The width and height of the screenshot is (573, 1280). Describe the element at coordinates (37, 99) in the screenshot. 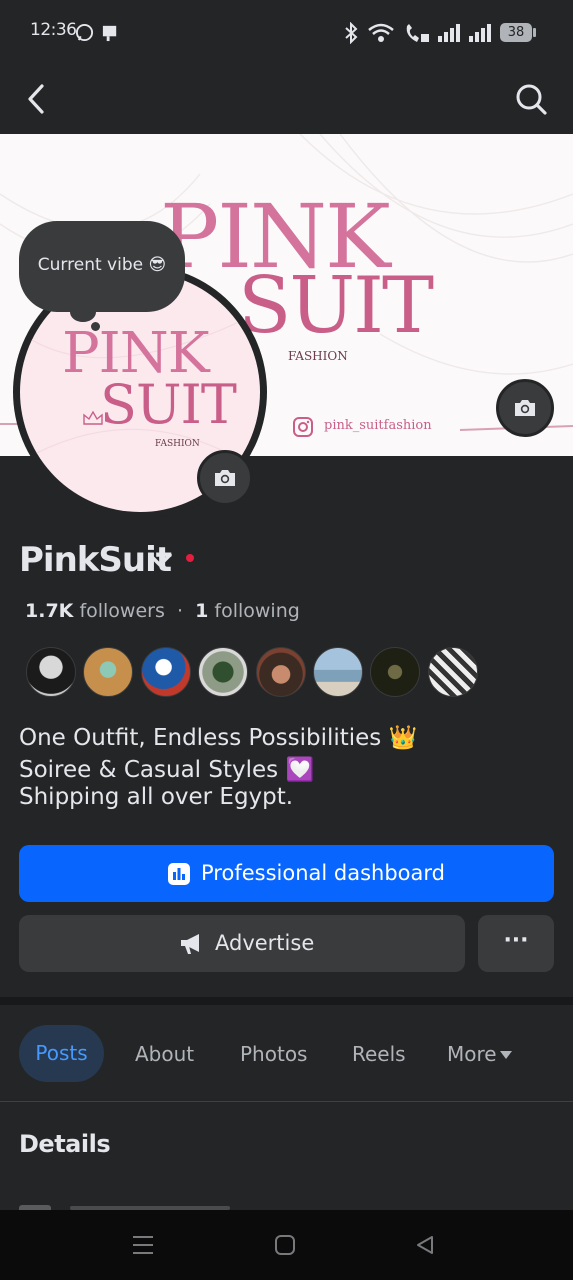

I see `back-arrow-icon` at that location.